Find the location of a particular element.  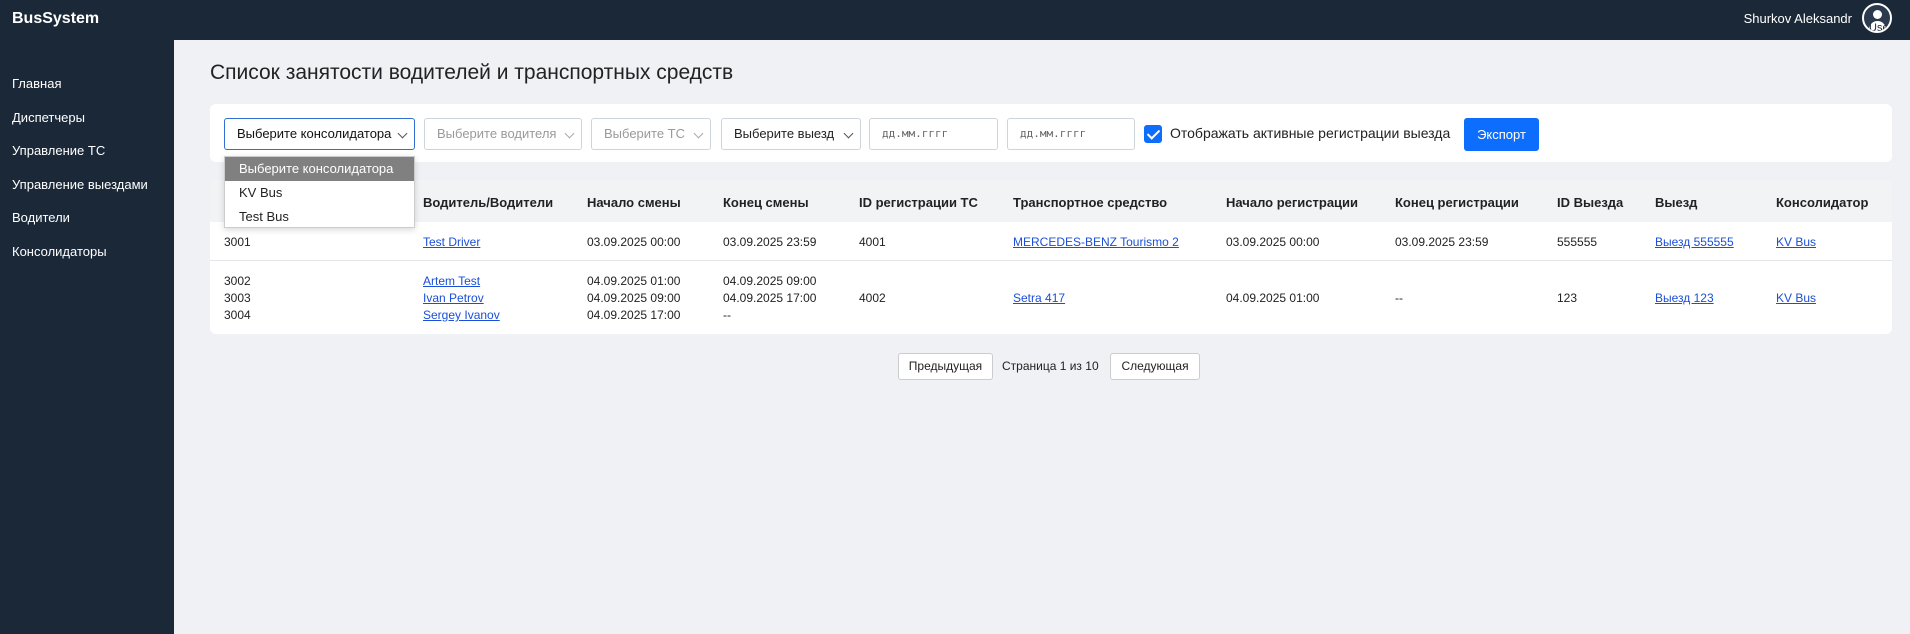

user-name: Shurkov Aleksandr is located at coordinates (1798, 18).